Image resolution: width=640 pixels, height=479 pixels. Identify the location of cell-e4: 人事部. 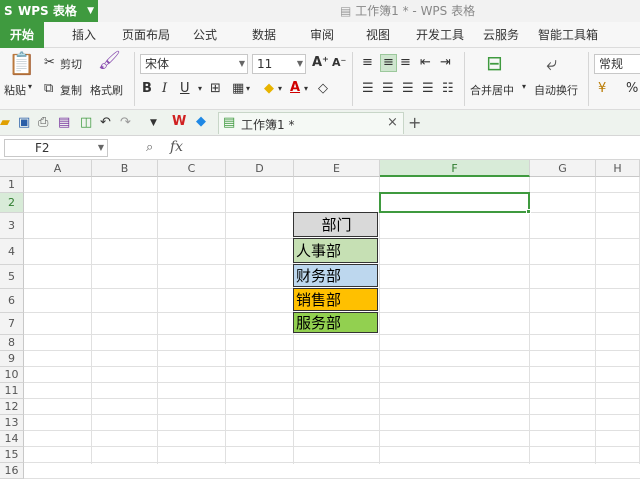
(335, 250).